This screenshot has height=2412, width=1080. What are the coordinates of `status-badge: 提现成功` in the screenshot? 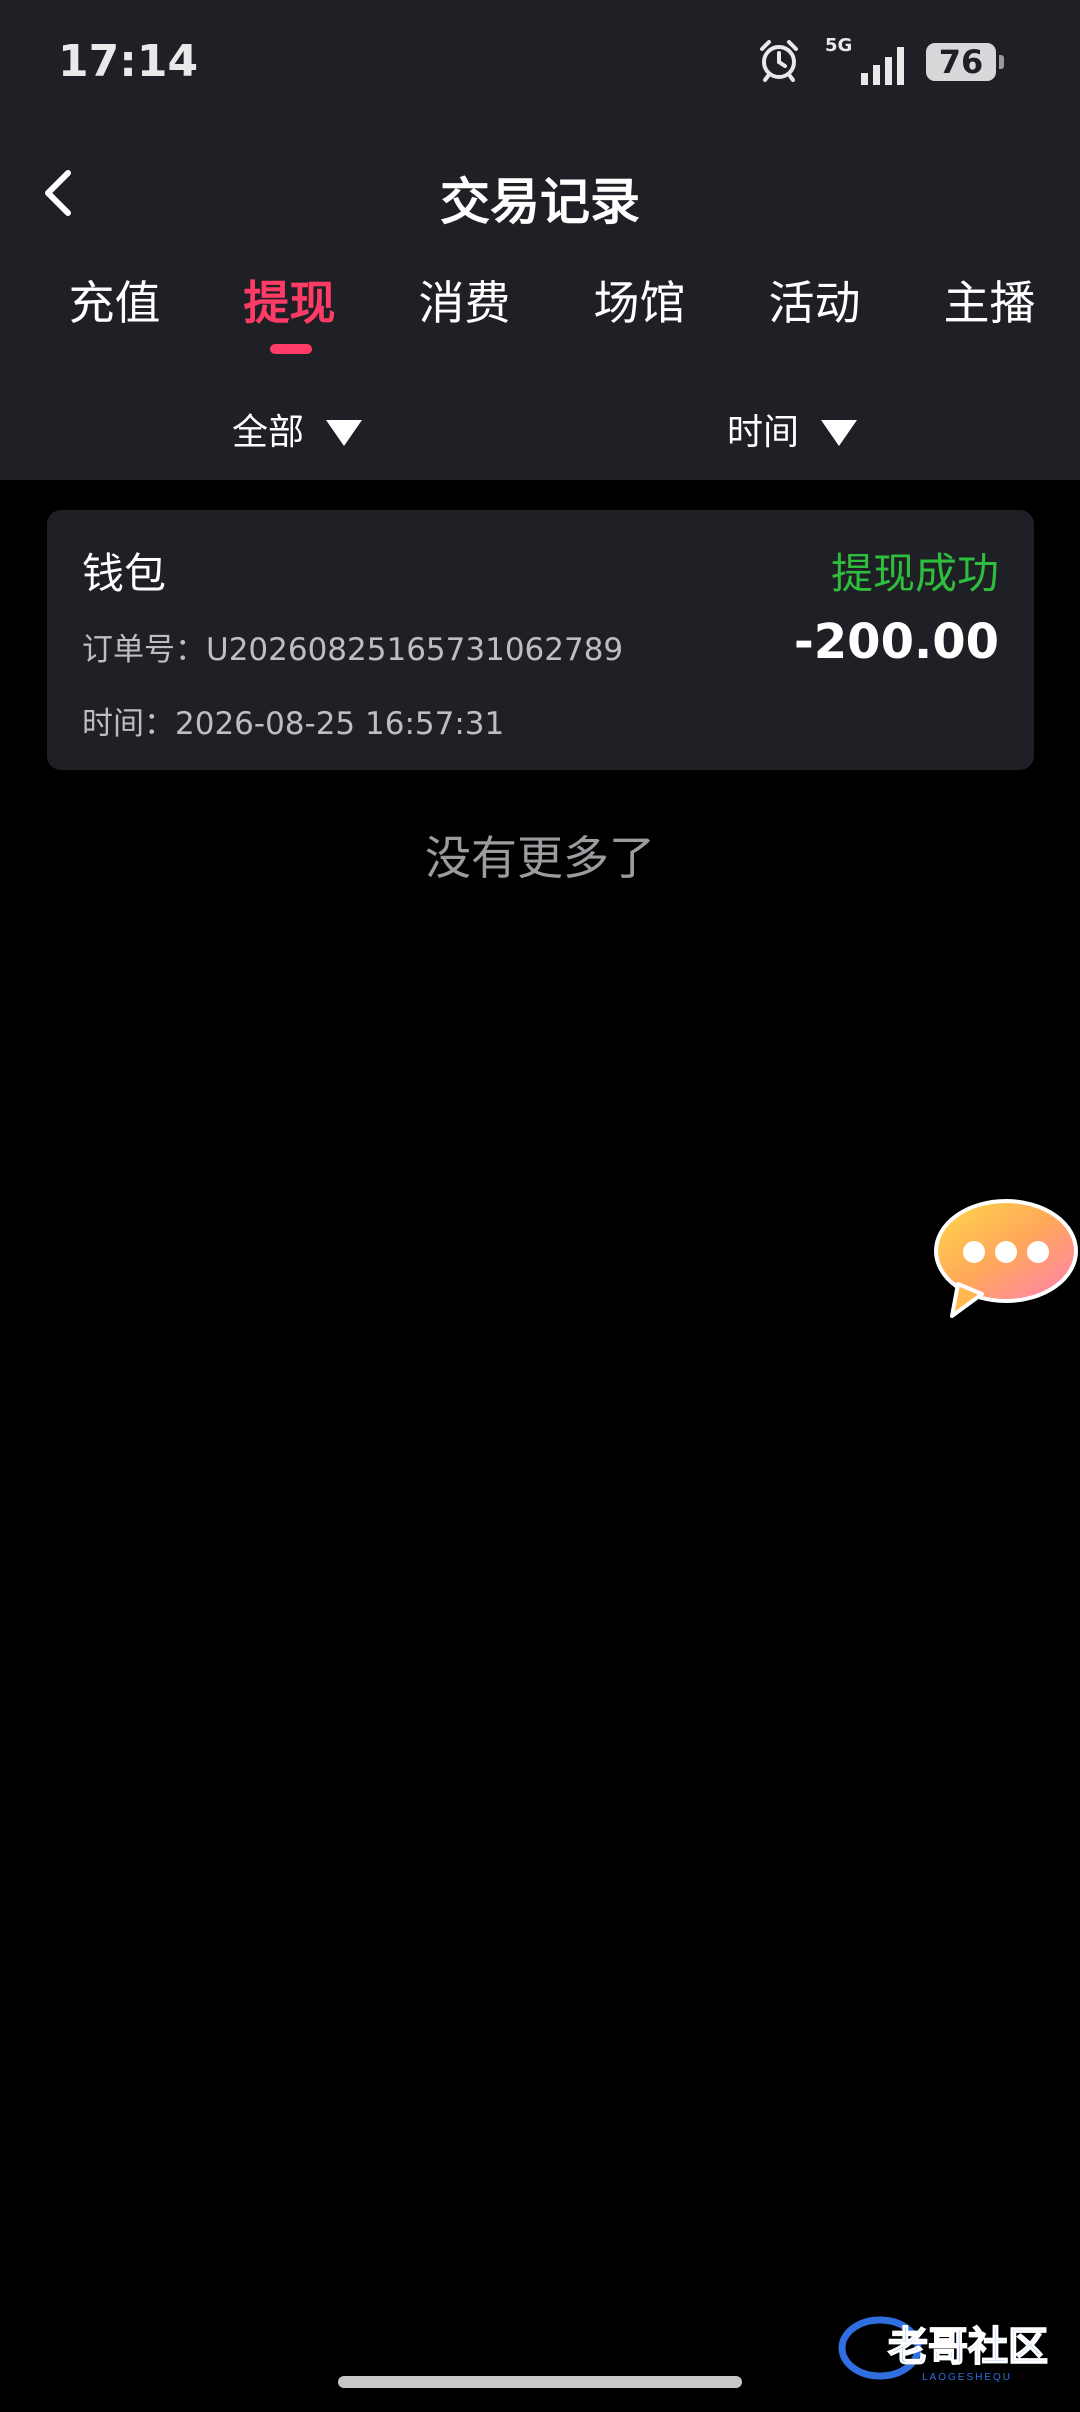 It's located at (914, 573).